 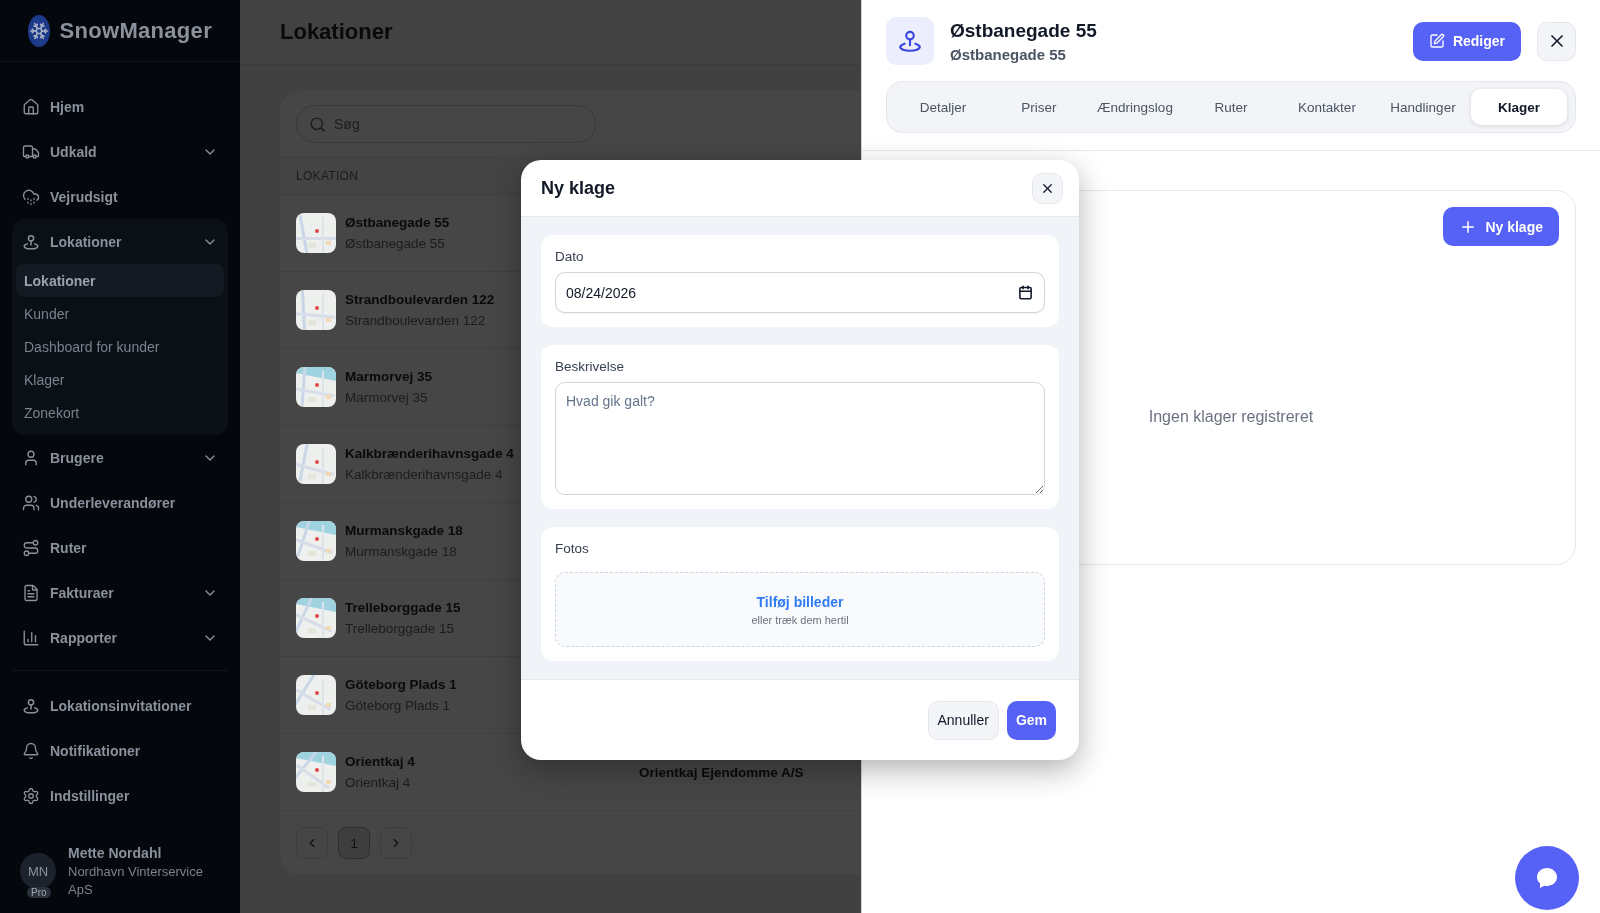 What do you see at coordinates (120, 547) in the screenshot?
I see `sidebar-item: Ruter` at bounding box center [120, 547].